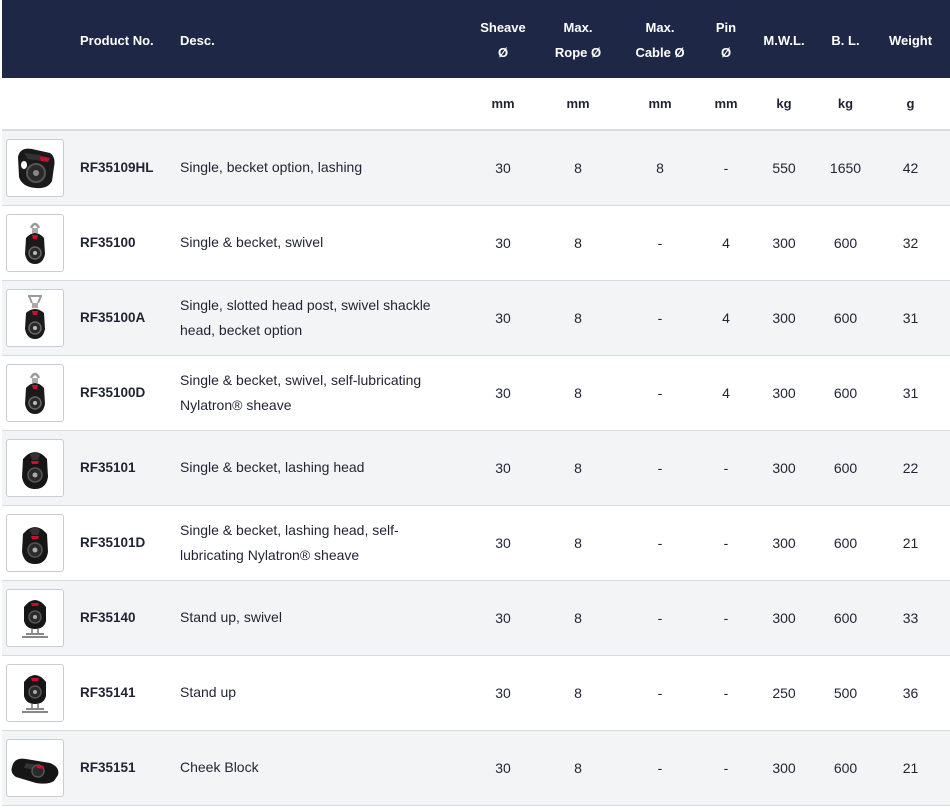 This screenshot has width=950, height=810. What do you see at coordinates (578, 39) in the screenshot?
I see `header-max-rope: Max. Rope Ø` at bounding box center [578, 39].